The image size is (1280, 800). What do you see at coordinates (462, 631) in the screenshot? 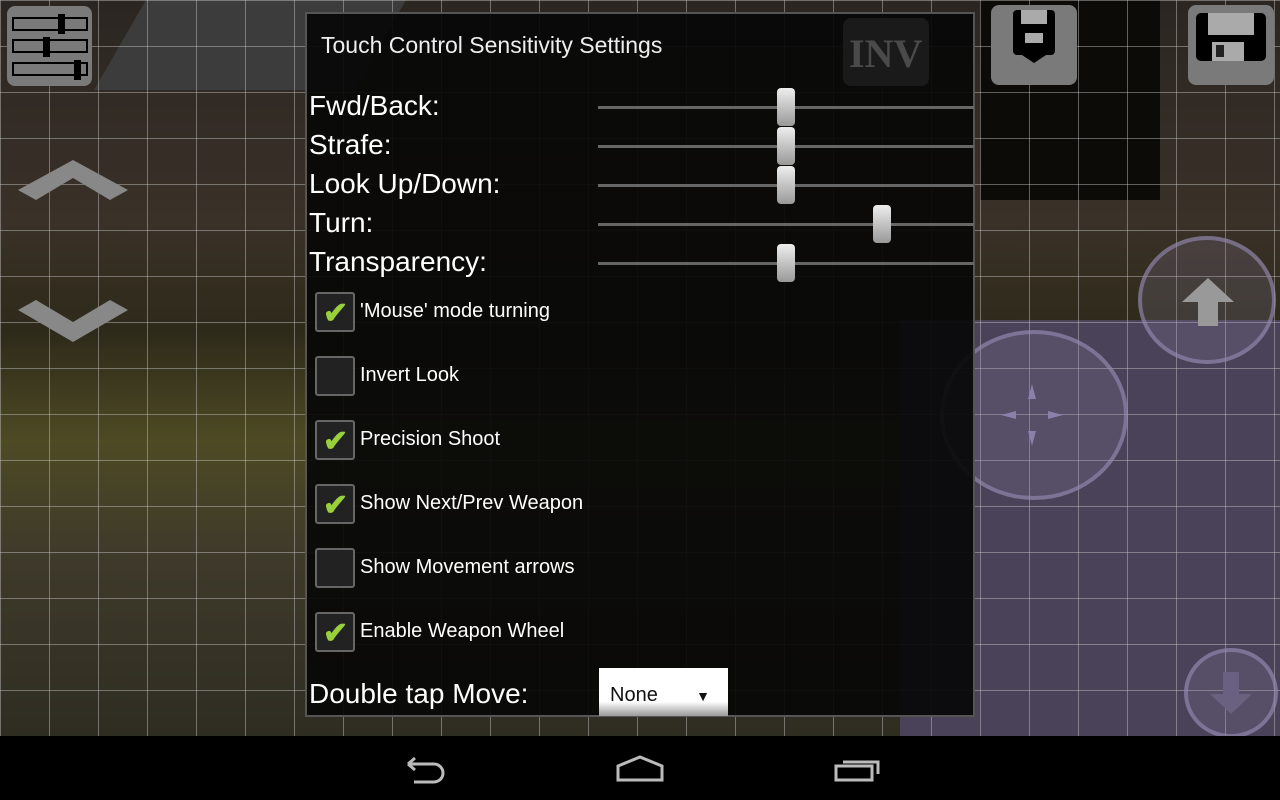
I see `checkbox-label: Enable Weapon Wheel` at bounding box center [462, 631].